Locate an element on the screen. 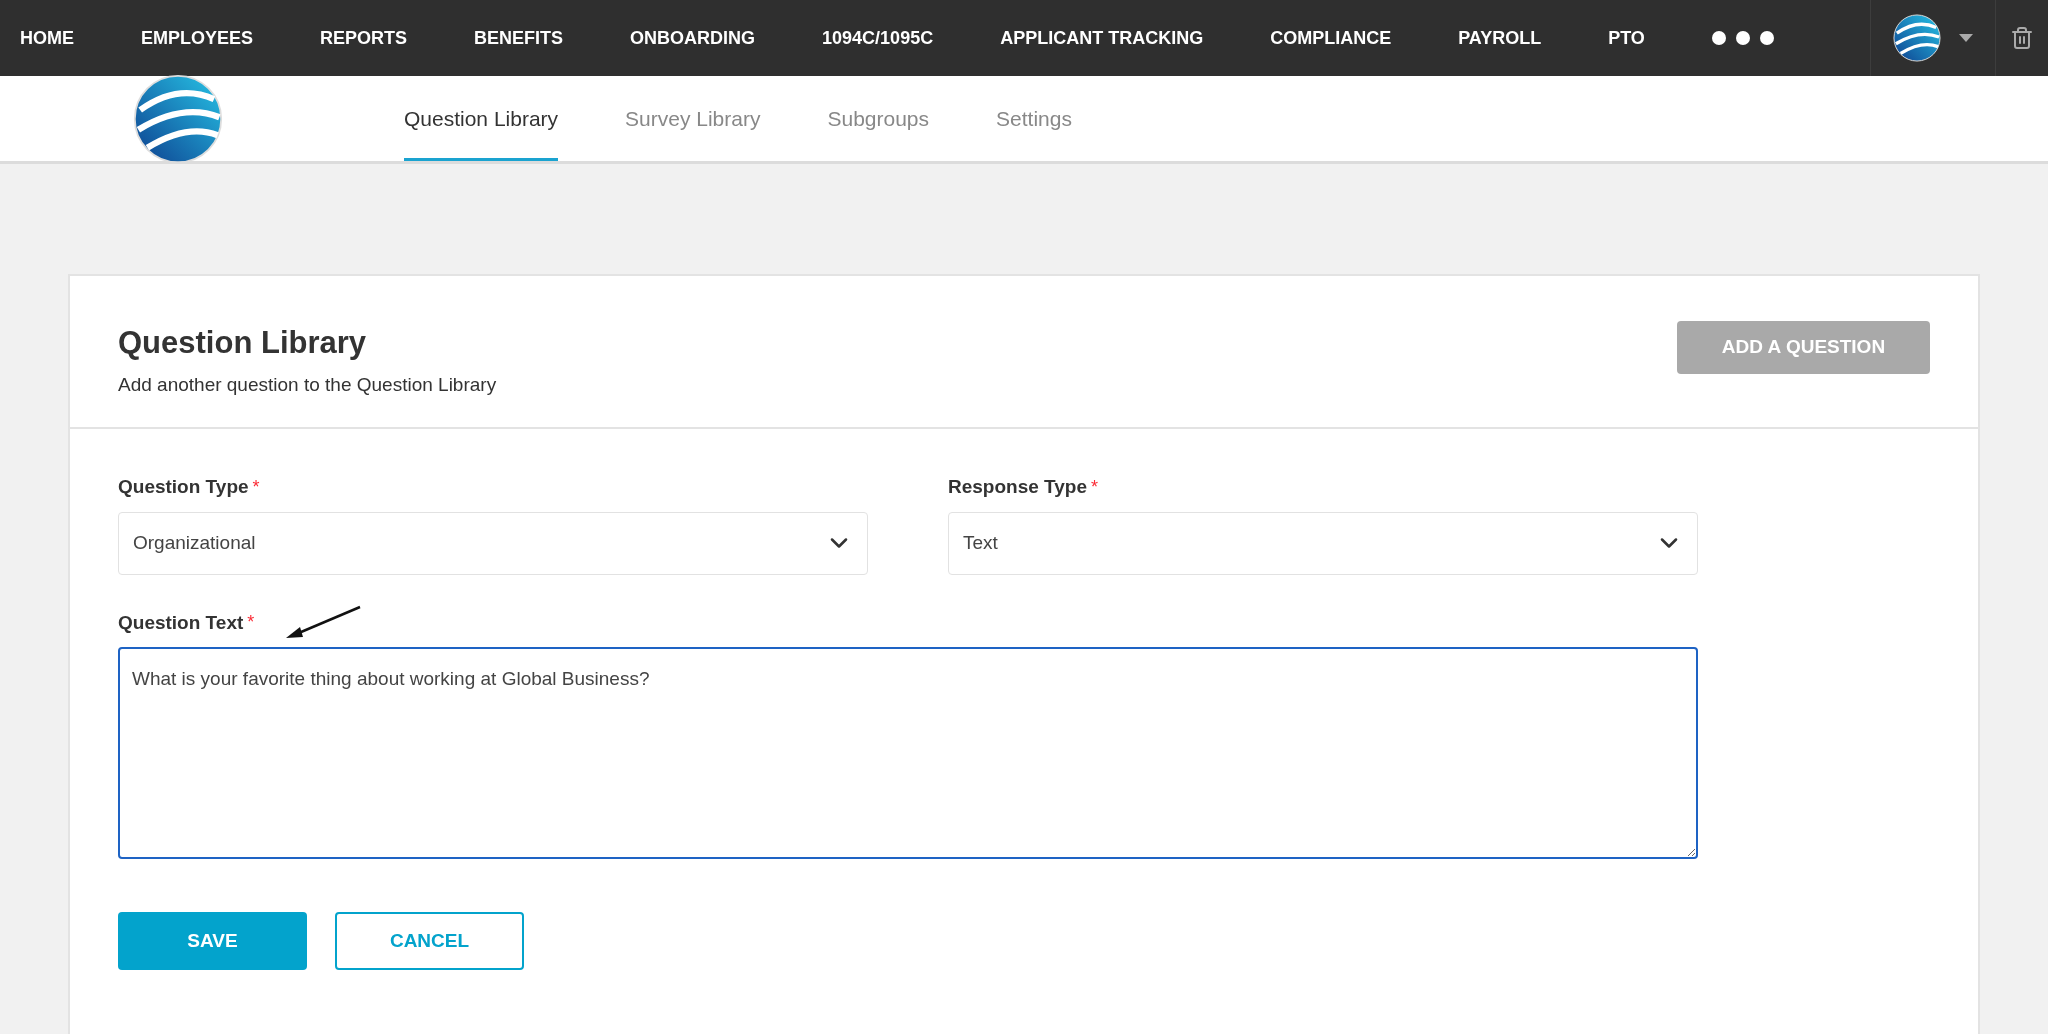 This screenshot has height=1034, width=2048. nav-link: PTO is located at coordinates (1626, 38).